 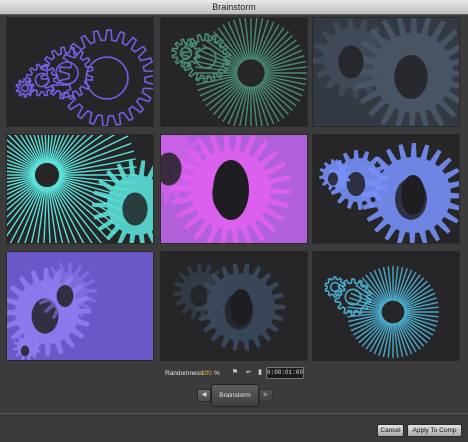 I want to click on brainstorm-button: Brainstorm, so click(x=235, y=395).